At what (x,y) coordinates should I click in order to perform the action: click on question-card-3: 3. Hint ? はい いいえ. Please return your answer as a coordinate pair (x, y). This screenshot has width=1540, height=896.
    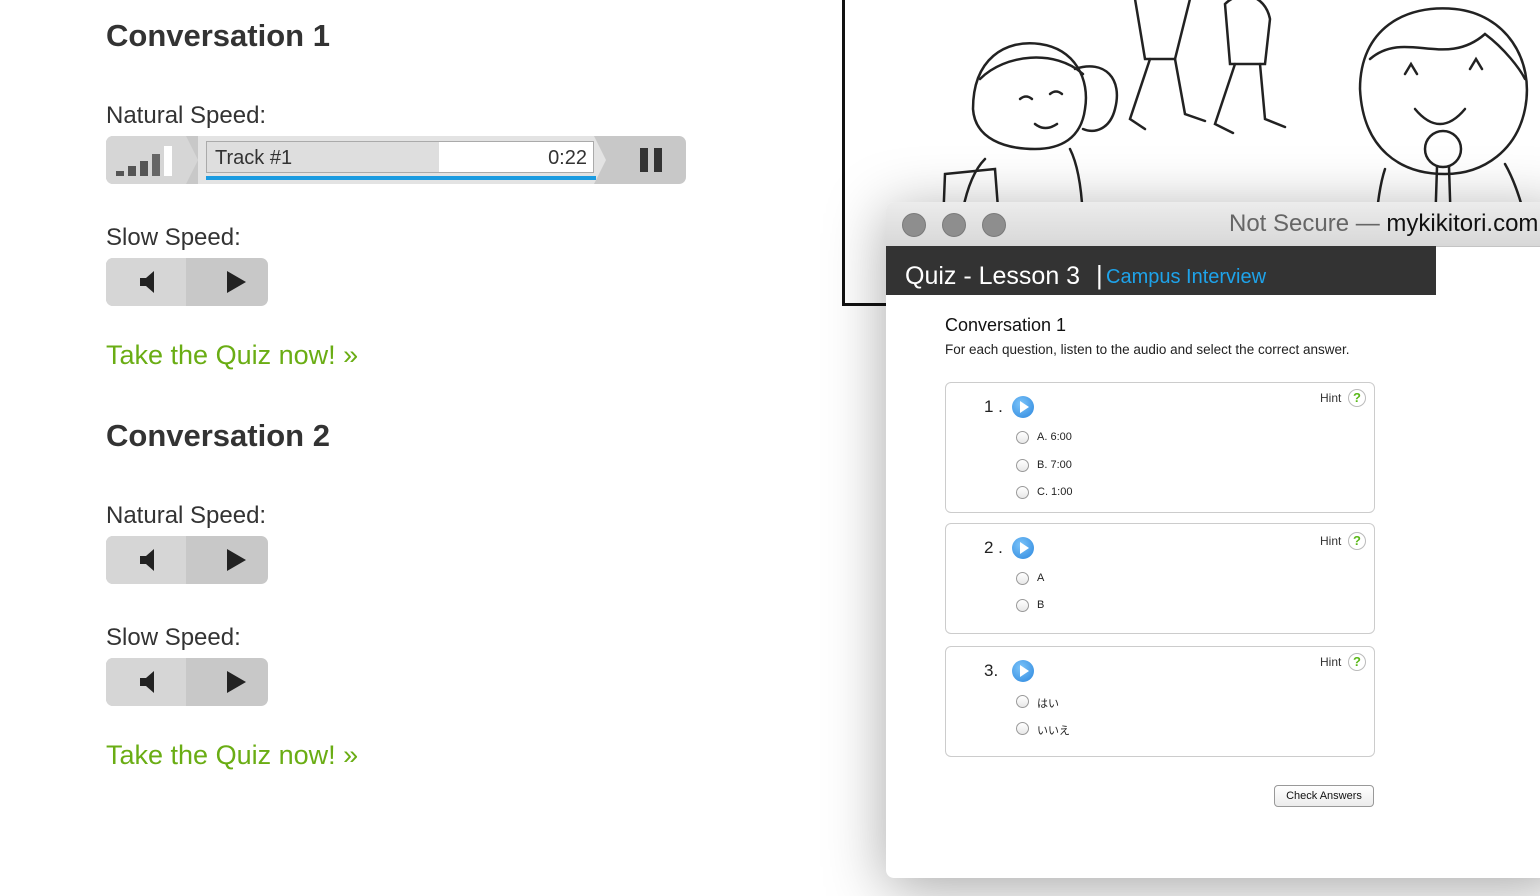
    Looking at the image, I should click on (1160, 701).